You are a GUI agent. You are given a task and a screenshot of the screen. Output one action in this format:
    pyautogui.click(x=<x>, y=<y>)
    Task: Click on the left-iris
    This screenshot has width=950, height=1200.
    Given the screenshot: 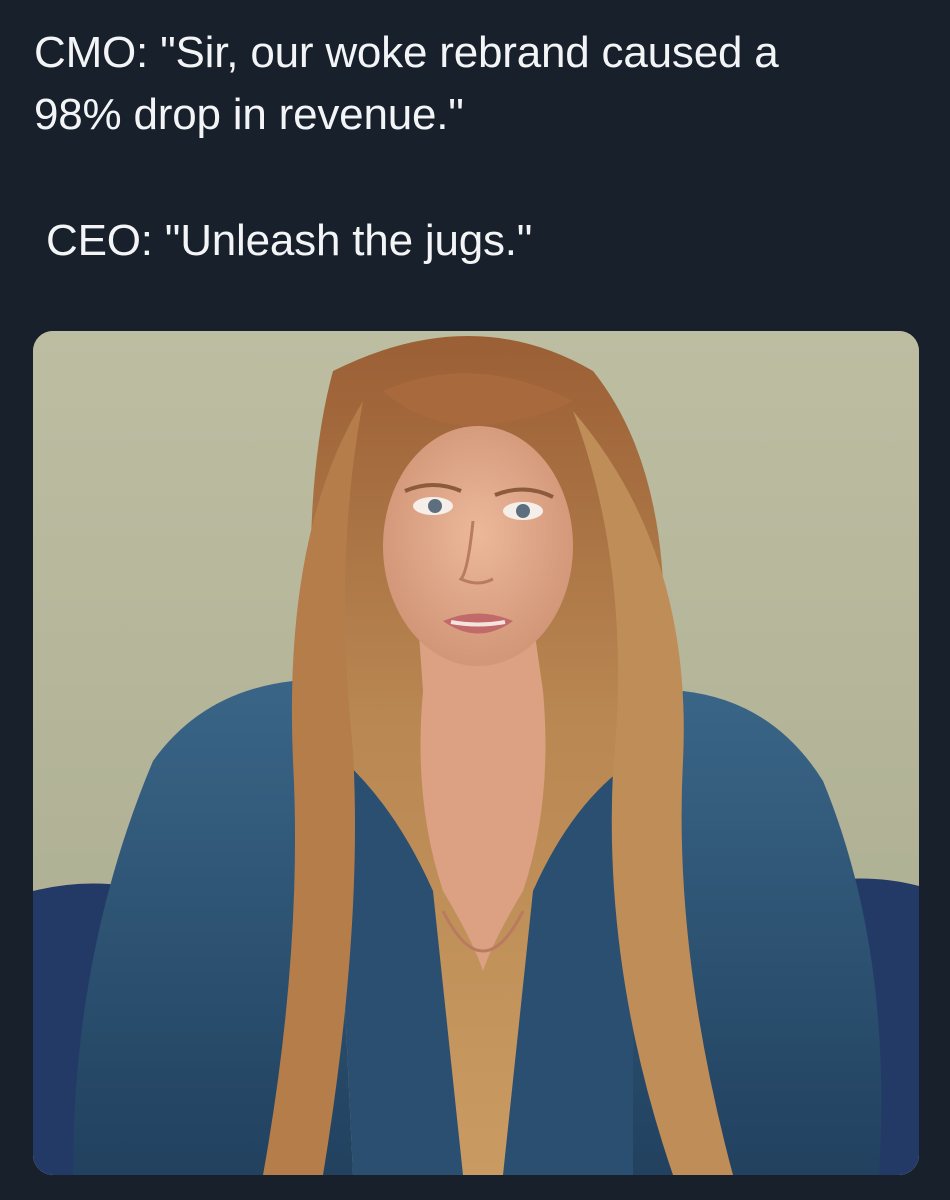 What is the action you would take?
    pyautogui.click(x=435, y=506)
    